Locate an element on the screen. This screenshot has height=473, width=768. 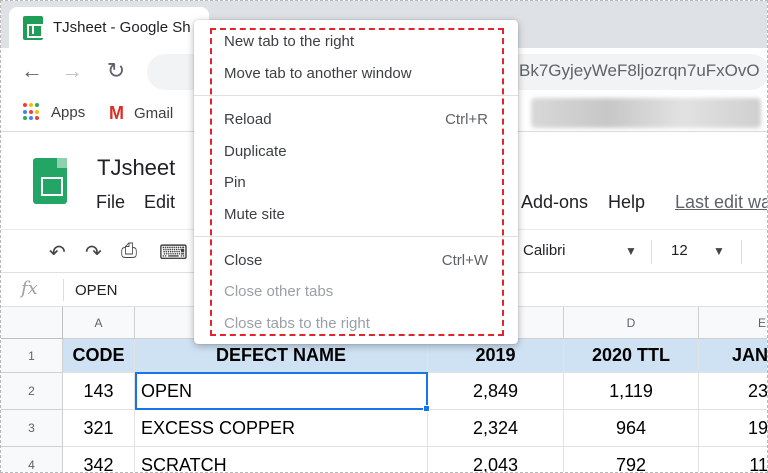
table-cell: 964 is located at coordinates (631, 428).